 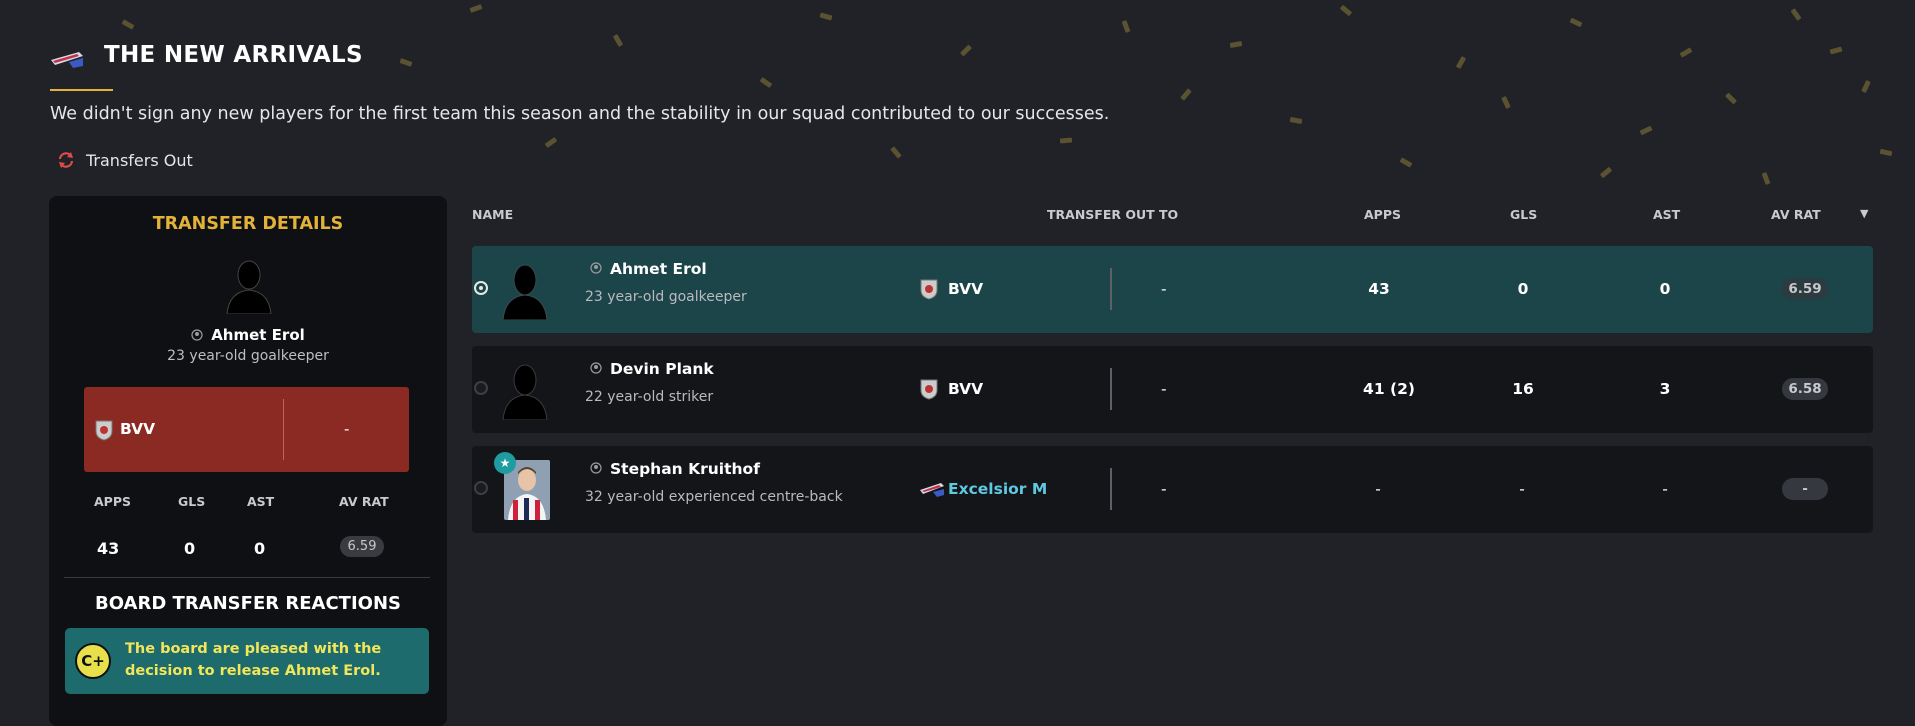 What do you see at coordinates (1382, 214) in the screenshot?
I see `column-header-apps: APPS` at bounding box center [1382, 214].